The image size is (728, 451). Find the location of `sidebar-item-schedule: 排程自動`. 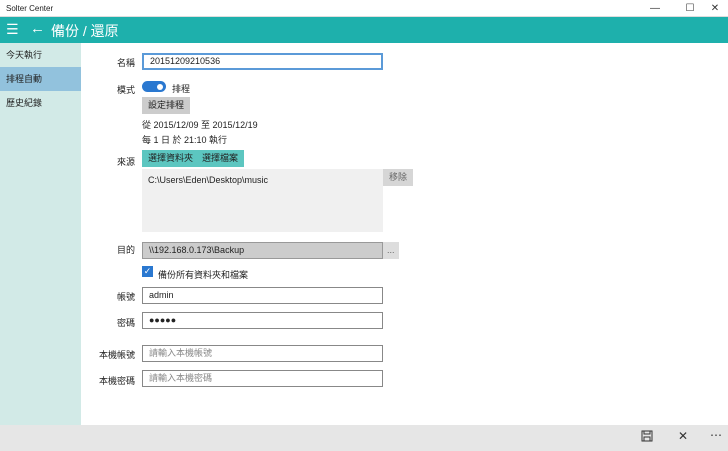

sidebar-item-schedule: 排程自動 is located at coordinates (40, 79).